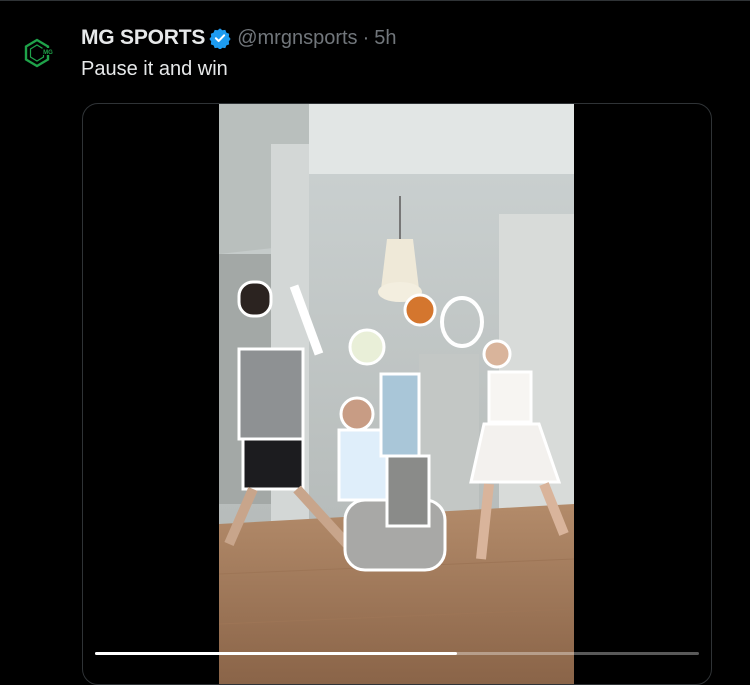 This screenshot has height=685, width=750. What do you see at coordinates (154, 69) in the screenshot?
I see `tweet-text: Pause it and win` at bounding box center [154, 69].